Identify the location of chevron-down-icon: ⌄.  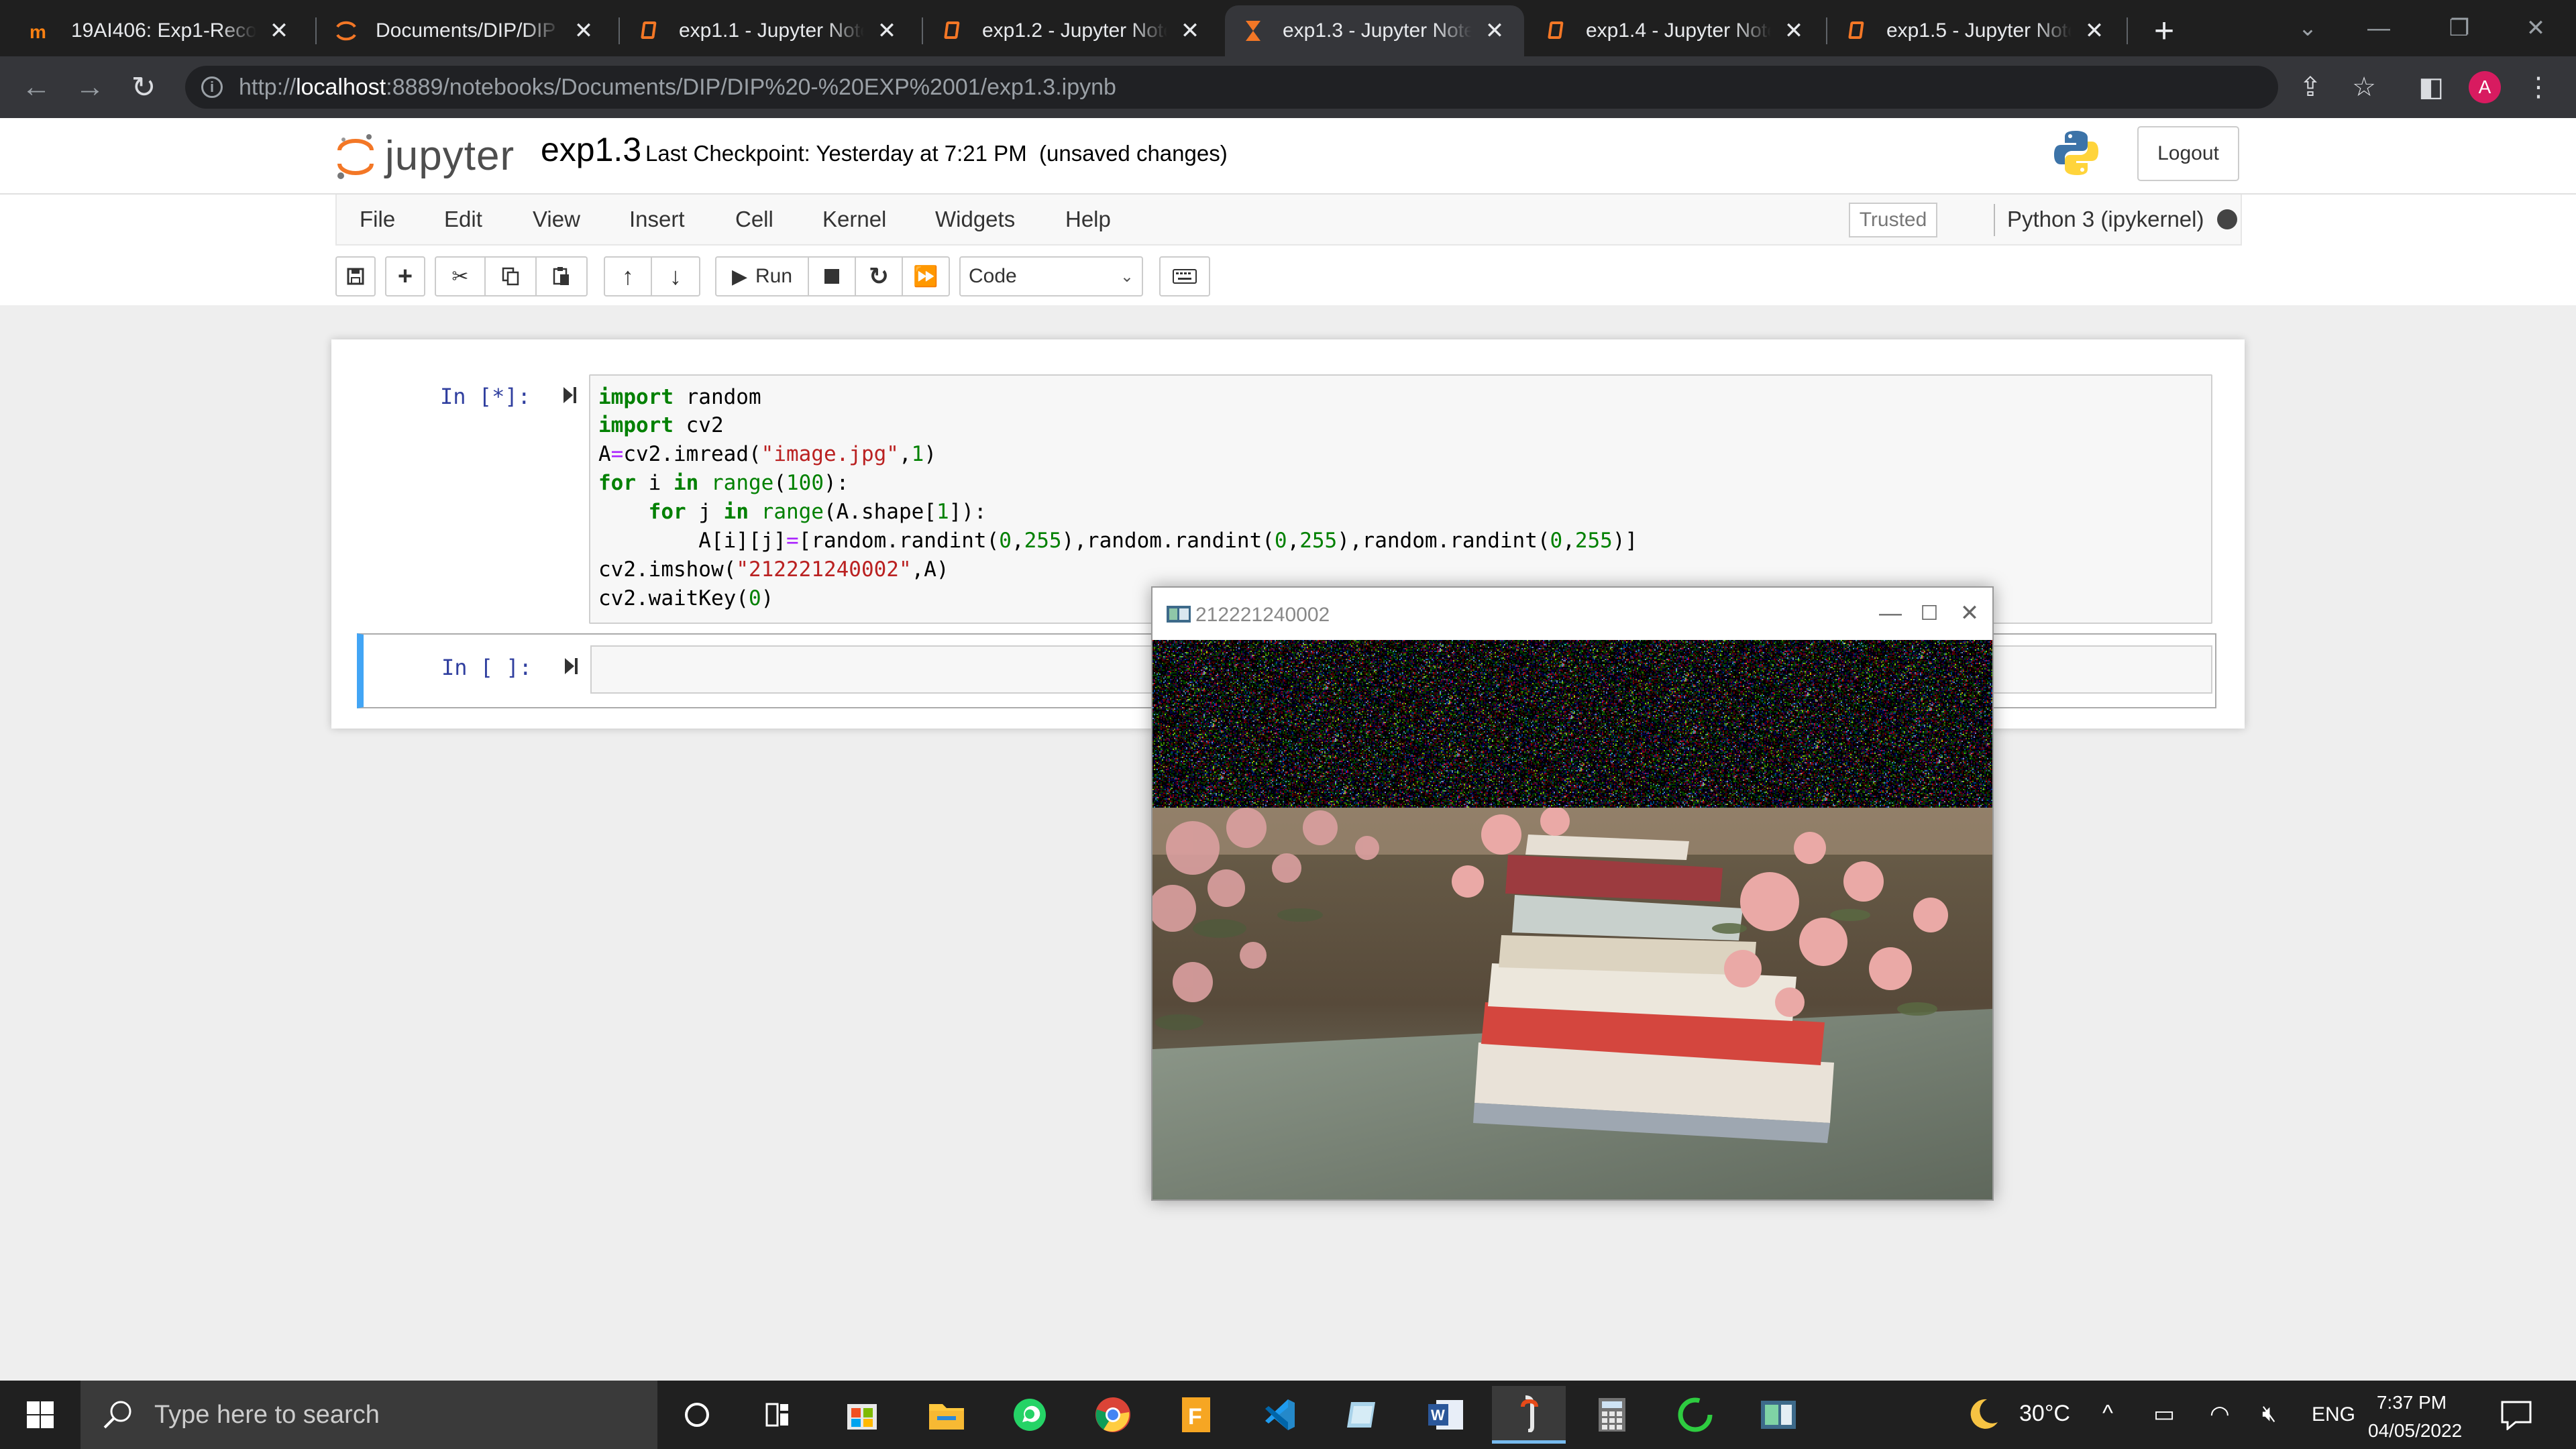
(1127, 277).